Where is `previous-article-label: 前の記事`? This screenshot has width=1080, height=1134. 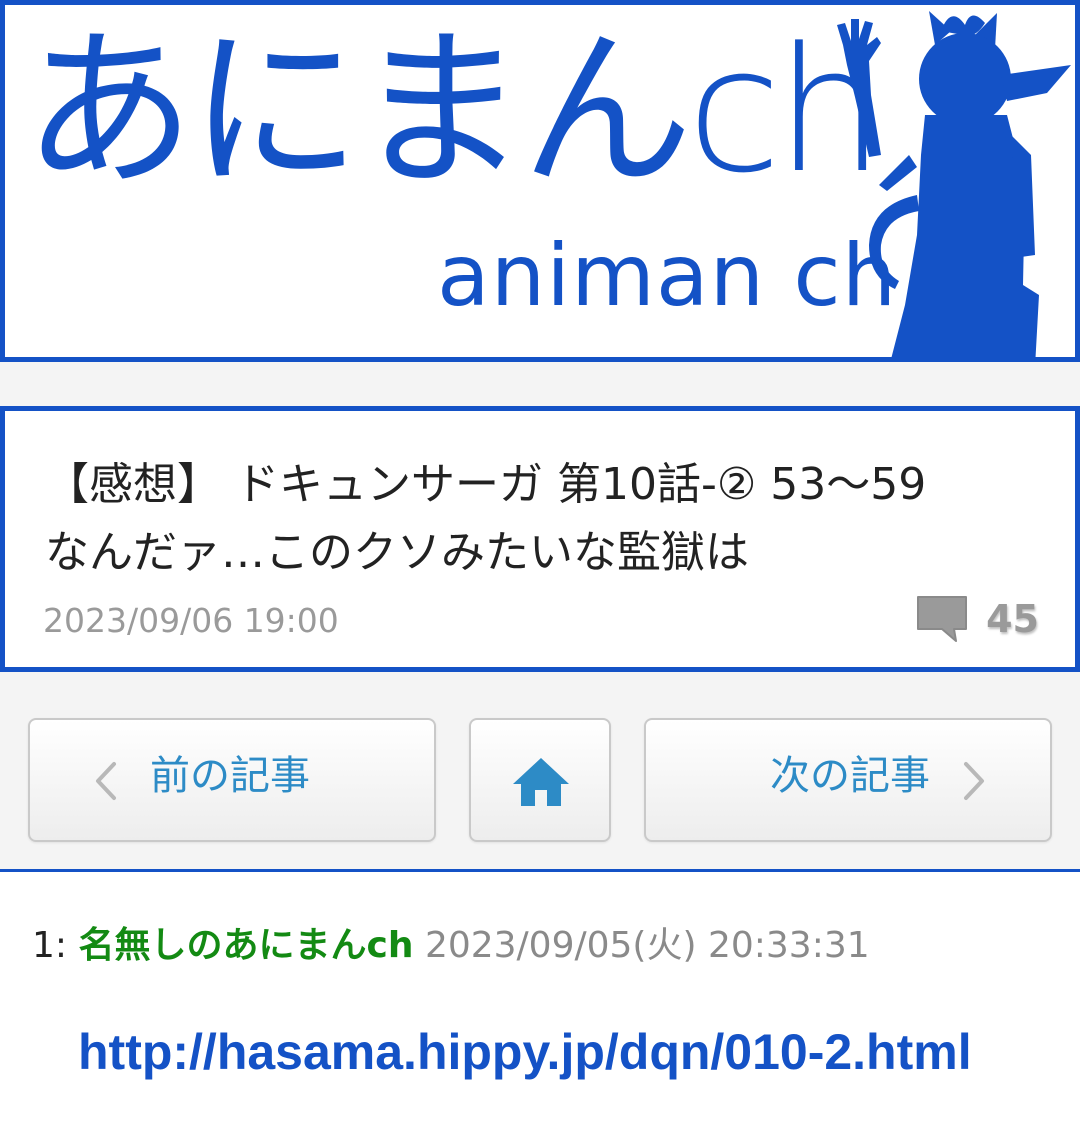 previous-article-label: 前の記事 is located at coordinates (230, 776).